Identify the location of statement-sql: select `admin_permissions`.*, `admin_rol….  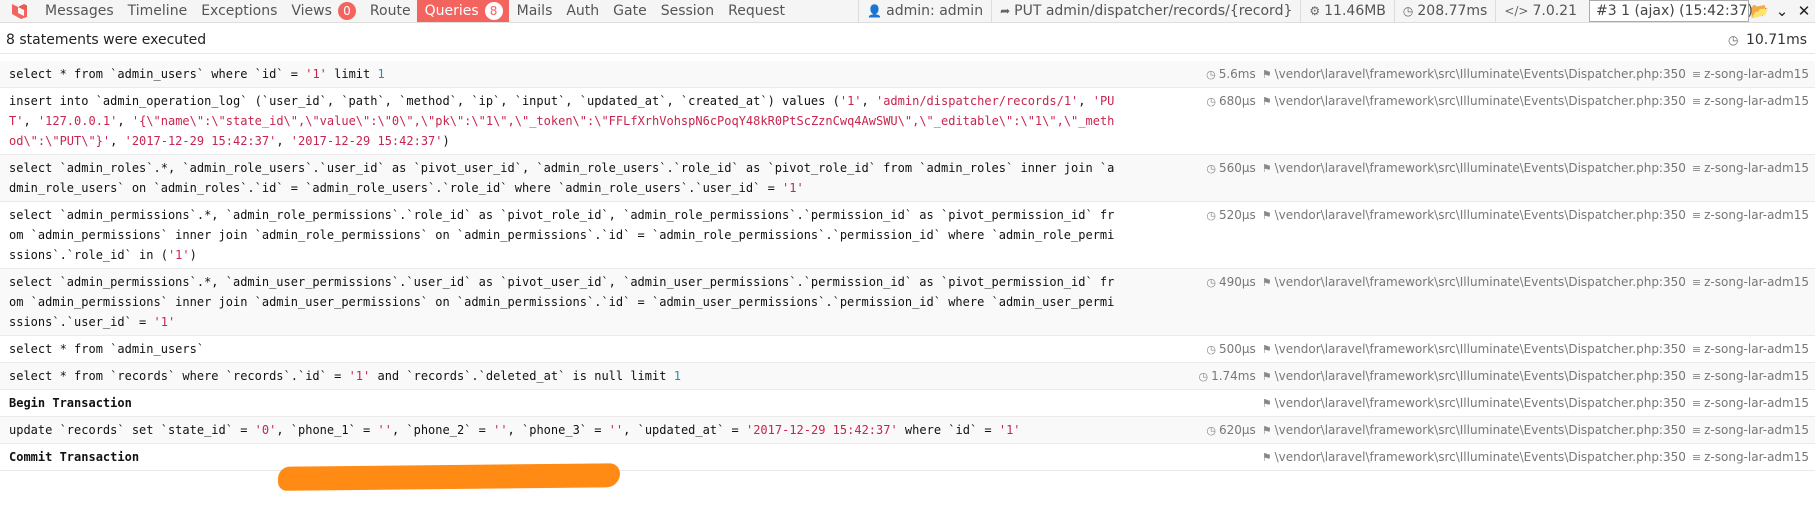
(562, 235).